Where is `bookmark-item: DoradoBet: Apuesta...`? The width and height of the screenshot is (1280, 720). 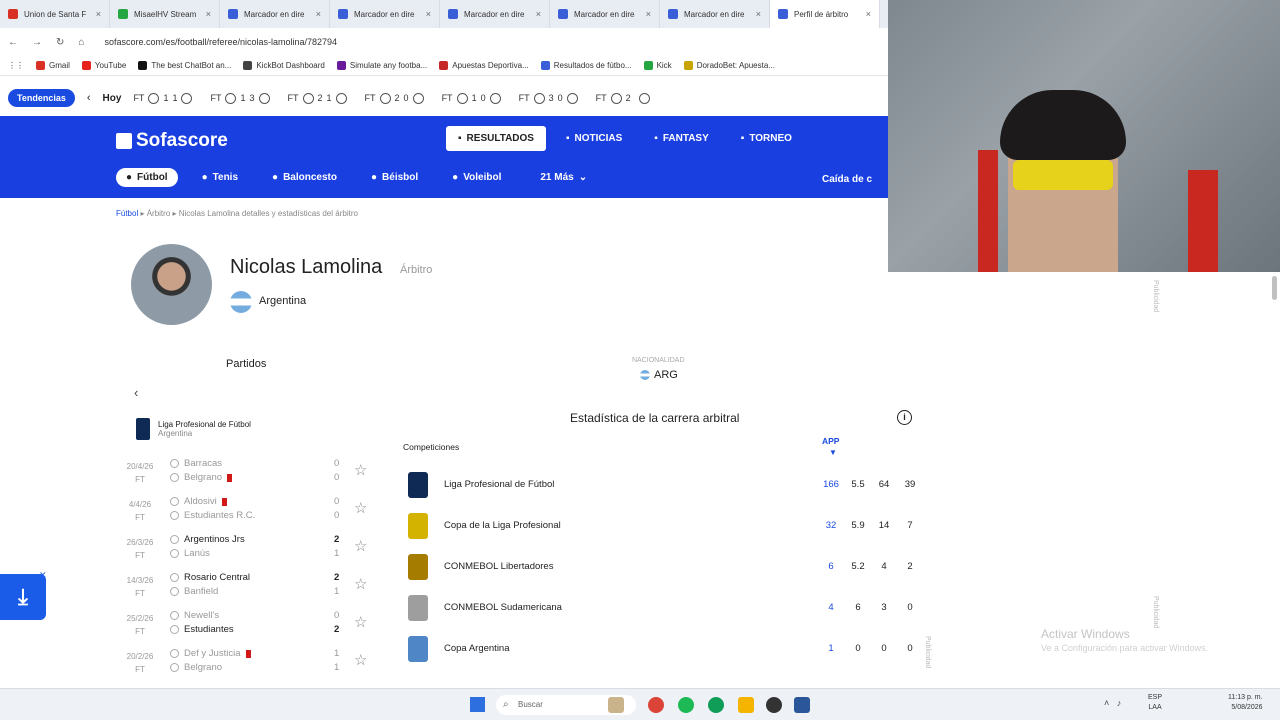 bookmark-item: DoradoBet: Apuesta... is located at coordinates (729, 65).